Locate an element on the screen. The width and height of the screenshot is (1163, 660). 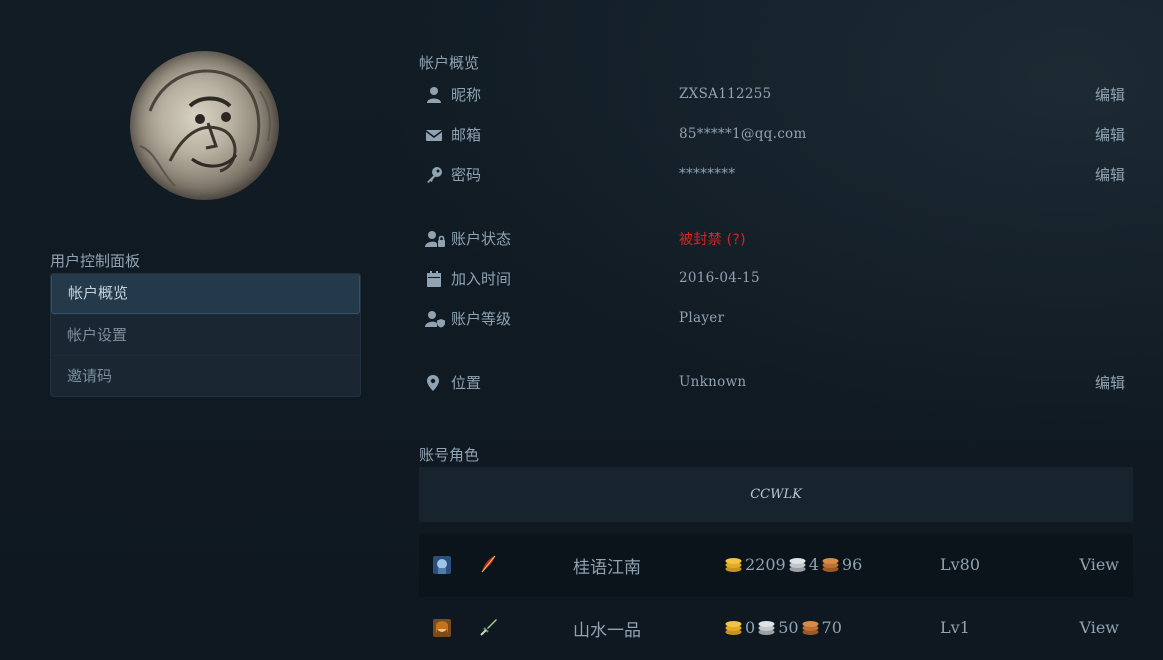
feather-icon is located at coordinates (488, 564).